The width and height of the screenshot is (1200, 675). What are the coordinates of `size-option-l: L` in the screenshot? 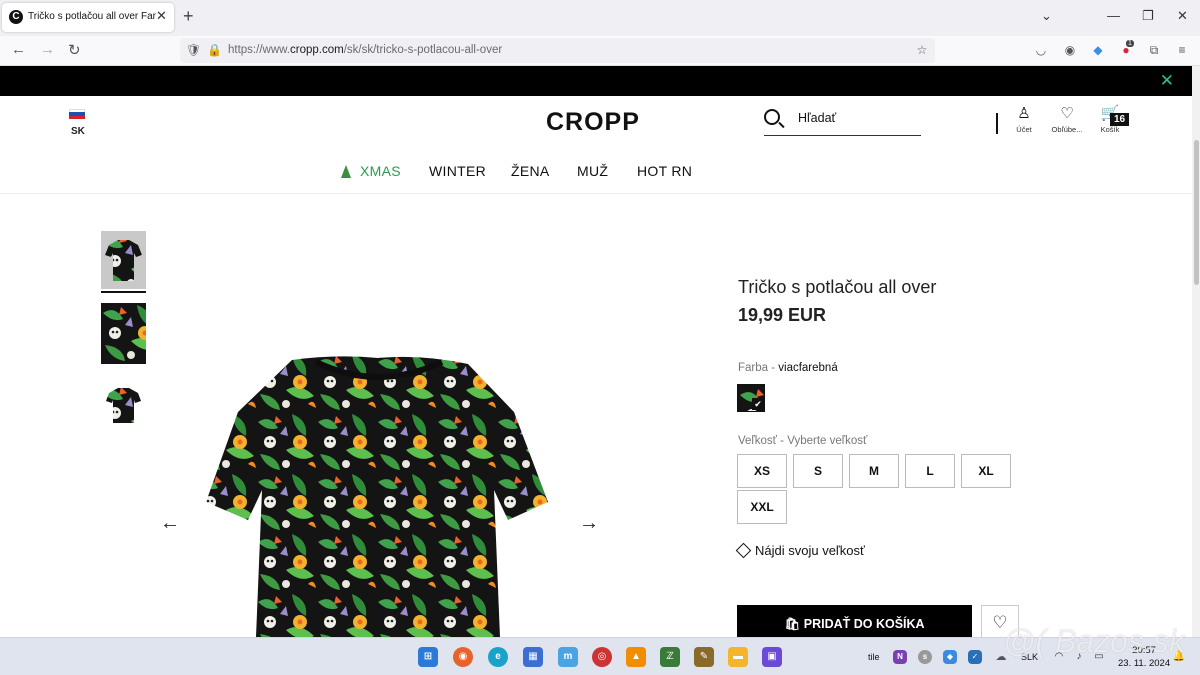 It's located at (930, 471).